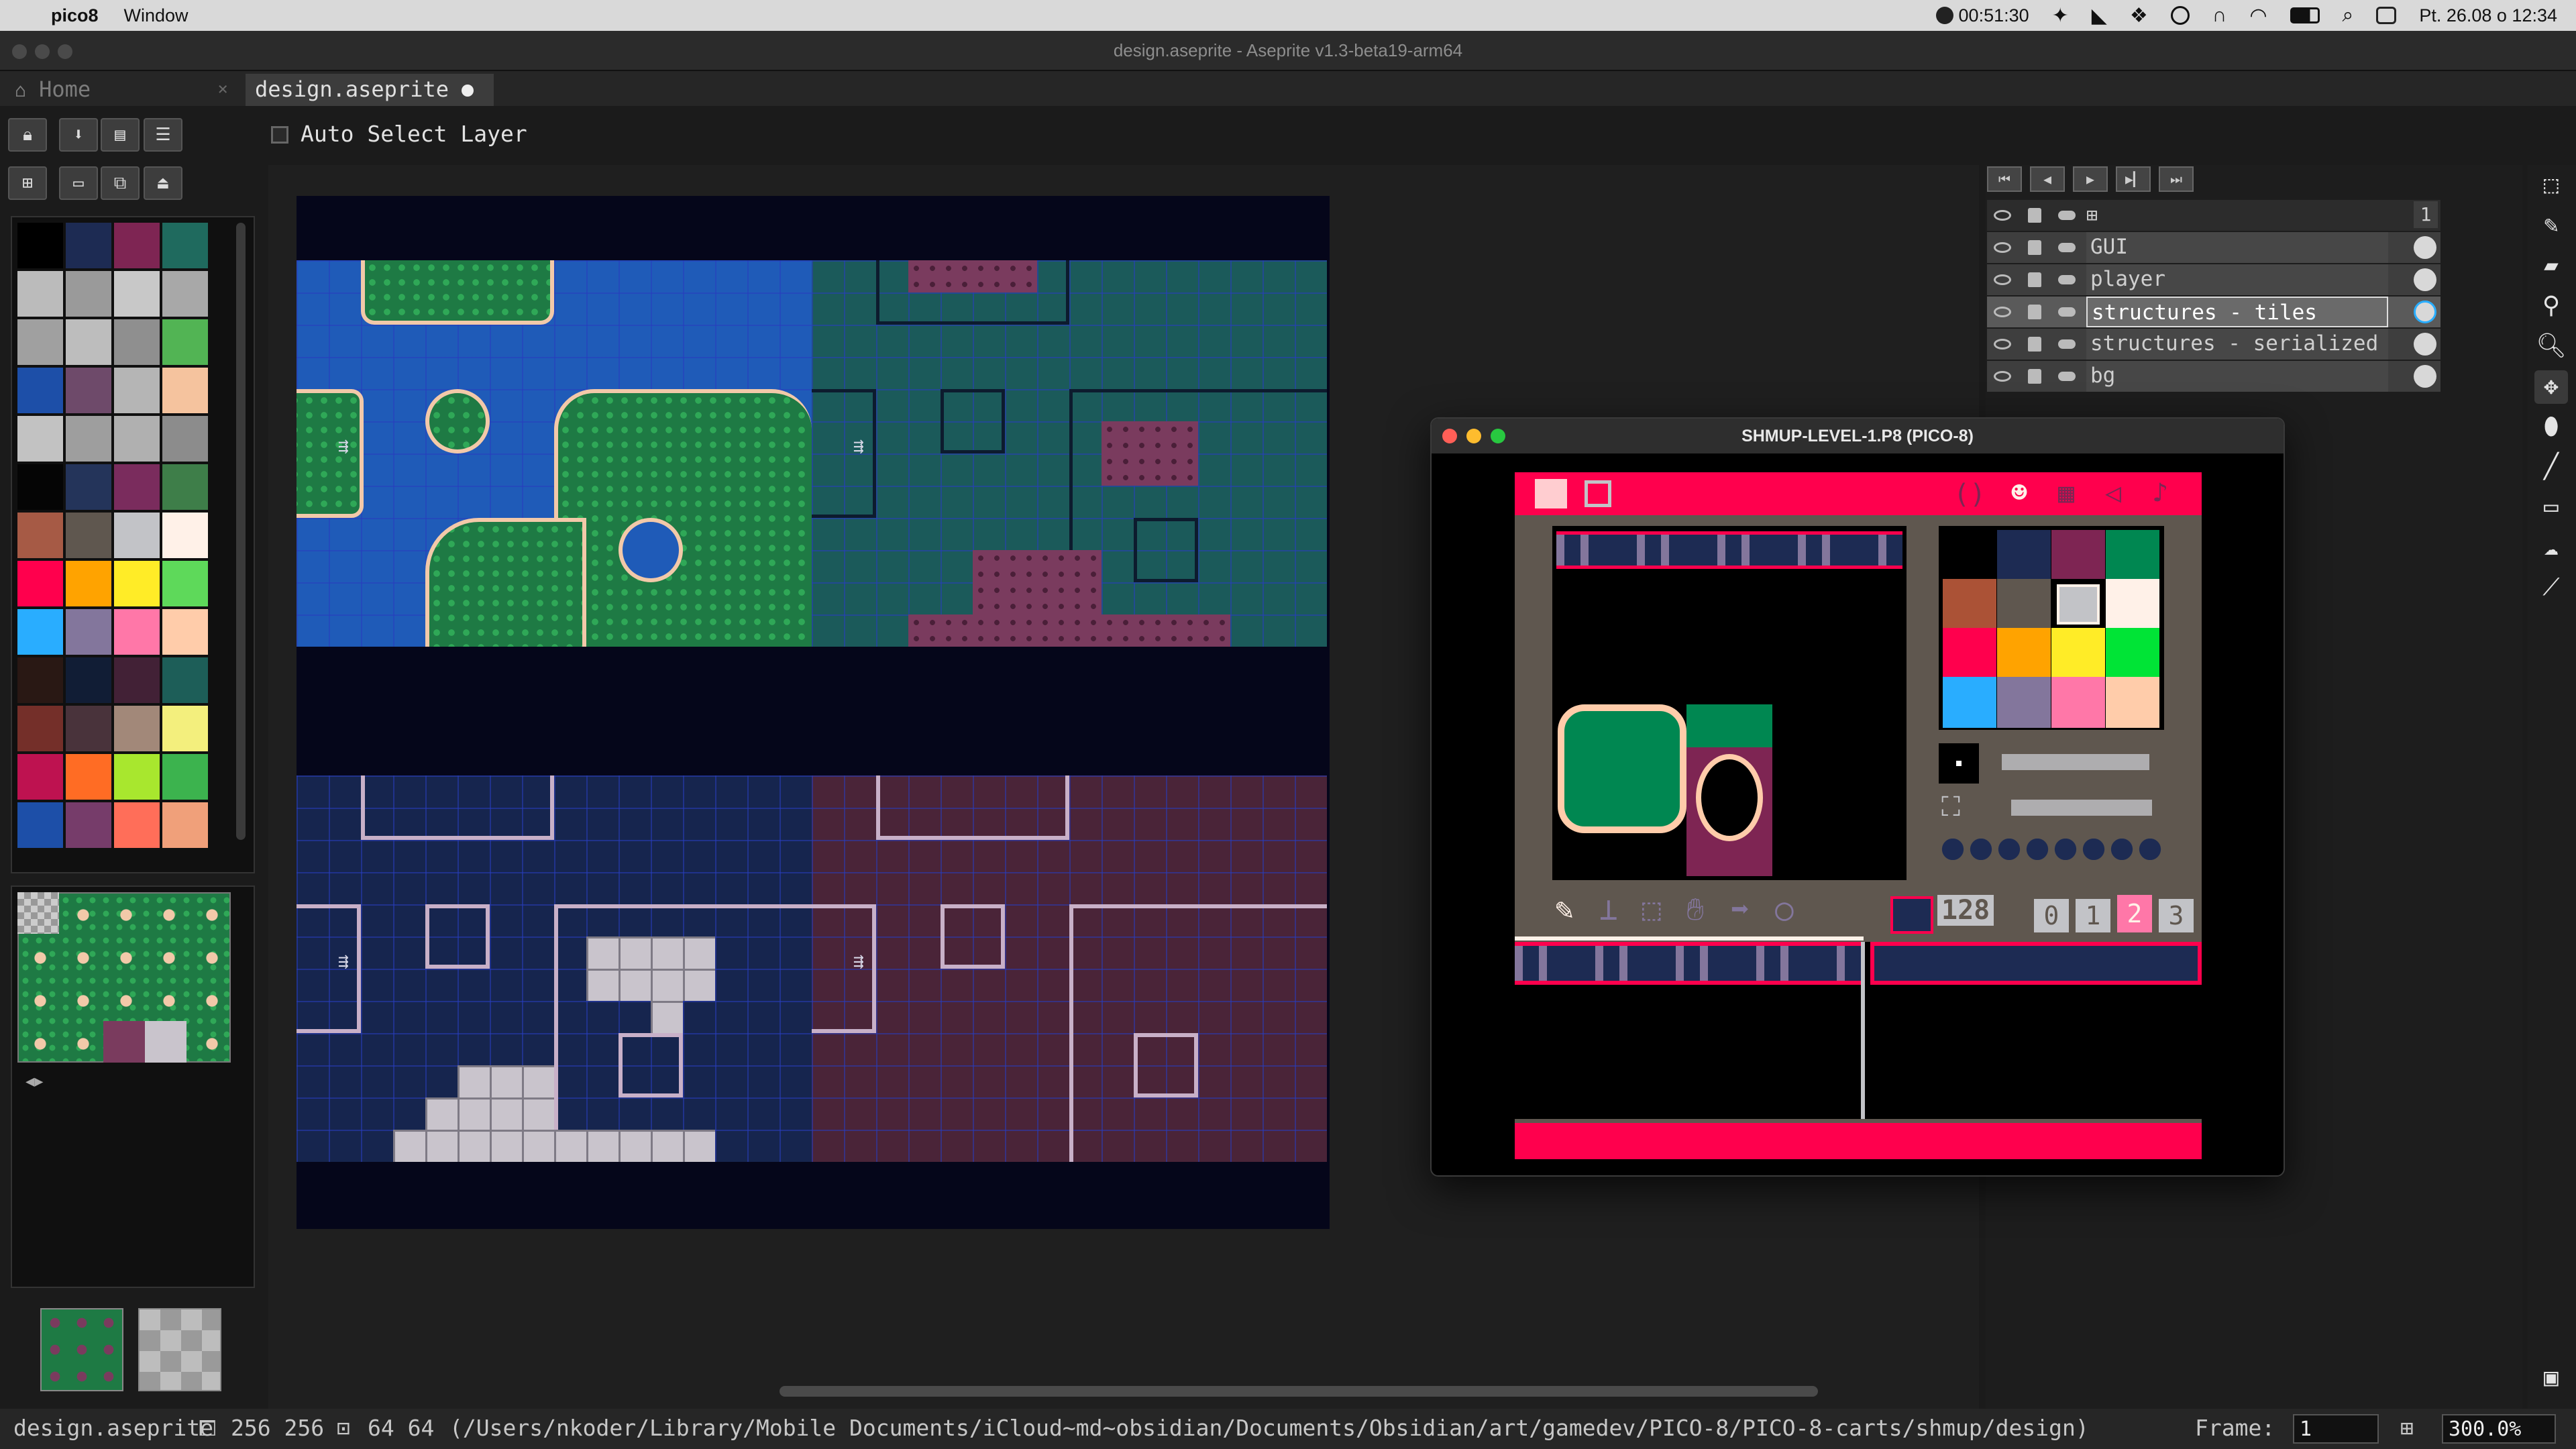  What do you see at coordinates (2551, 1378) in the screenshot?
I see `preview-icon: ▣` at bounding box center [2551, 1378].